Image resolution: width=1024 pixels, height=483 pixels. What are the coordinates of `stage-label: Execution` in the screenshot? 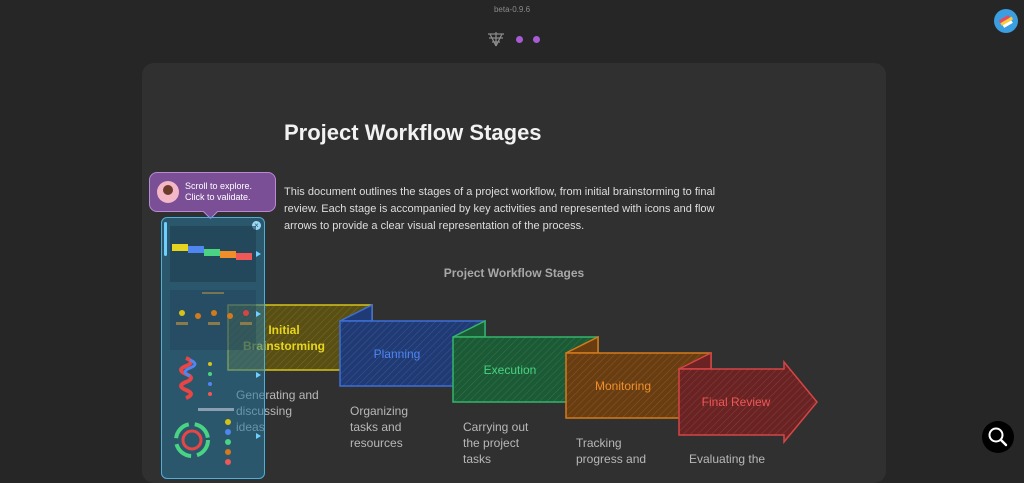 It's located at (510, 370).